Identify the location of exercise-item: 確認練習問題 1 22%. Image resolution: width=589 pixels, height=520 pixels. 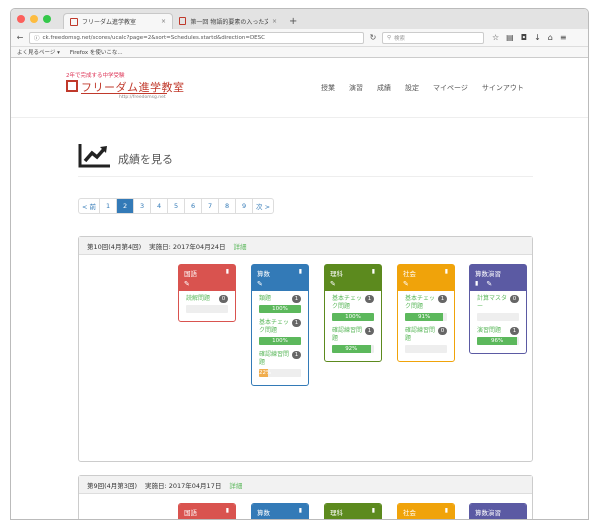
(280, 363).